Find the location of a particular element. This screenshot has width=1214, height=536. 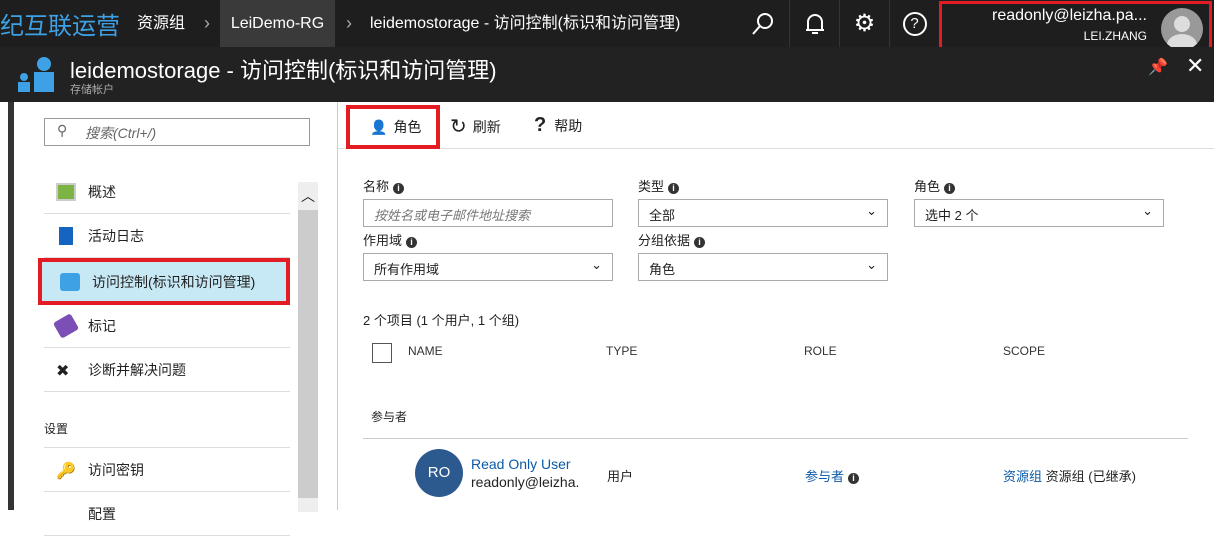

role-select: 选中 2 个 ⌄ is located at coordinates (1039, 213).